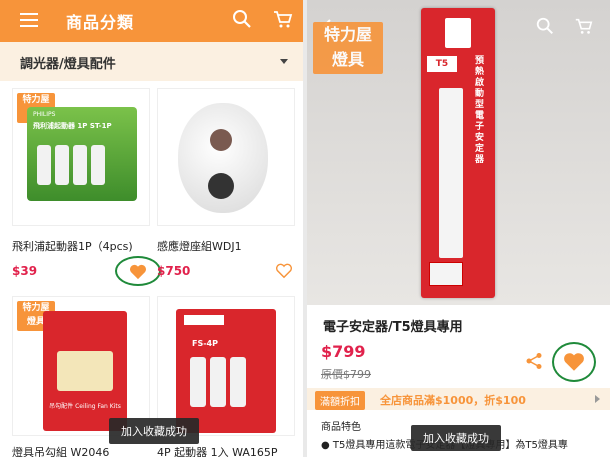 The height and width of the screenshot is (457, 610). What do you see at coordinates (60, 450) in the screenshot?
I see `product-name: 燈具吊勾組 W2046` at bounding box center [60, 450].